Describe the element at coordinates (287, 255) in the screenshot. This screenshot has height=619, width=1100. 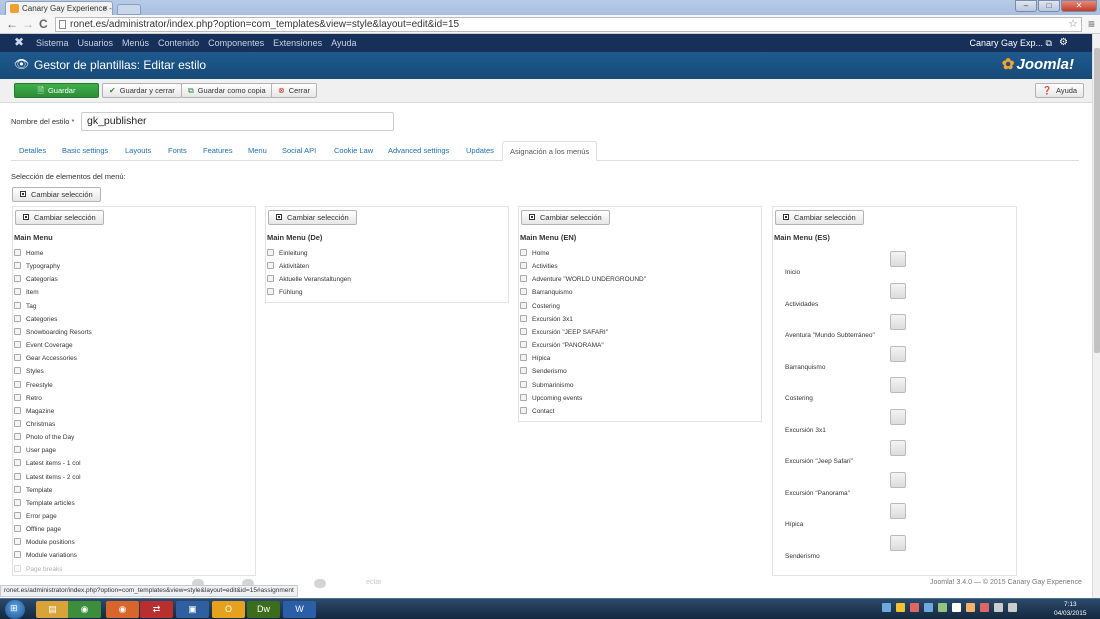
I see `menu-item: Einleitung` at that location.